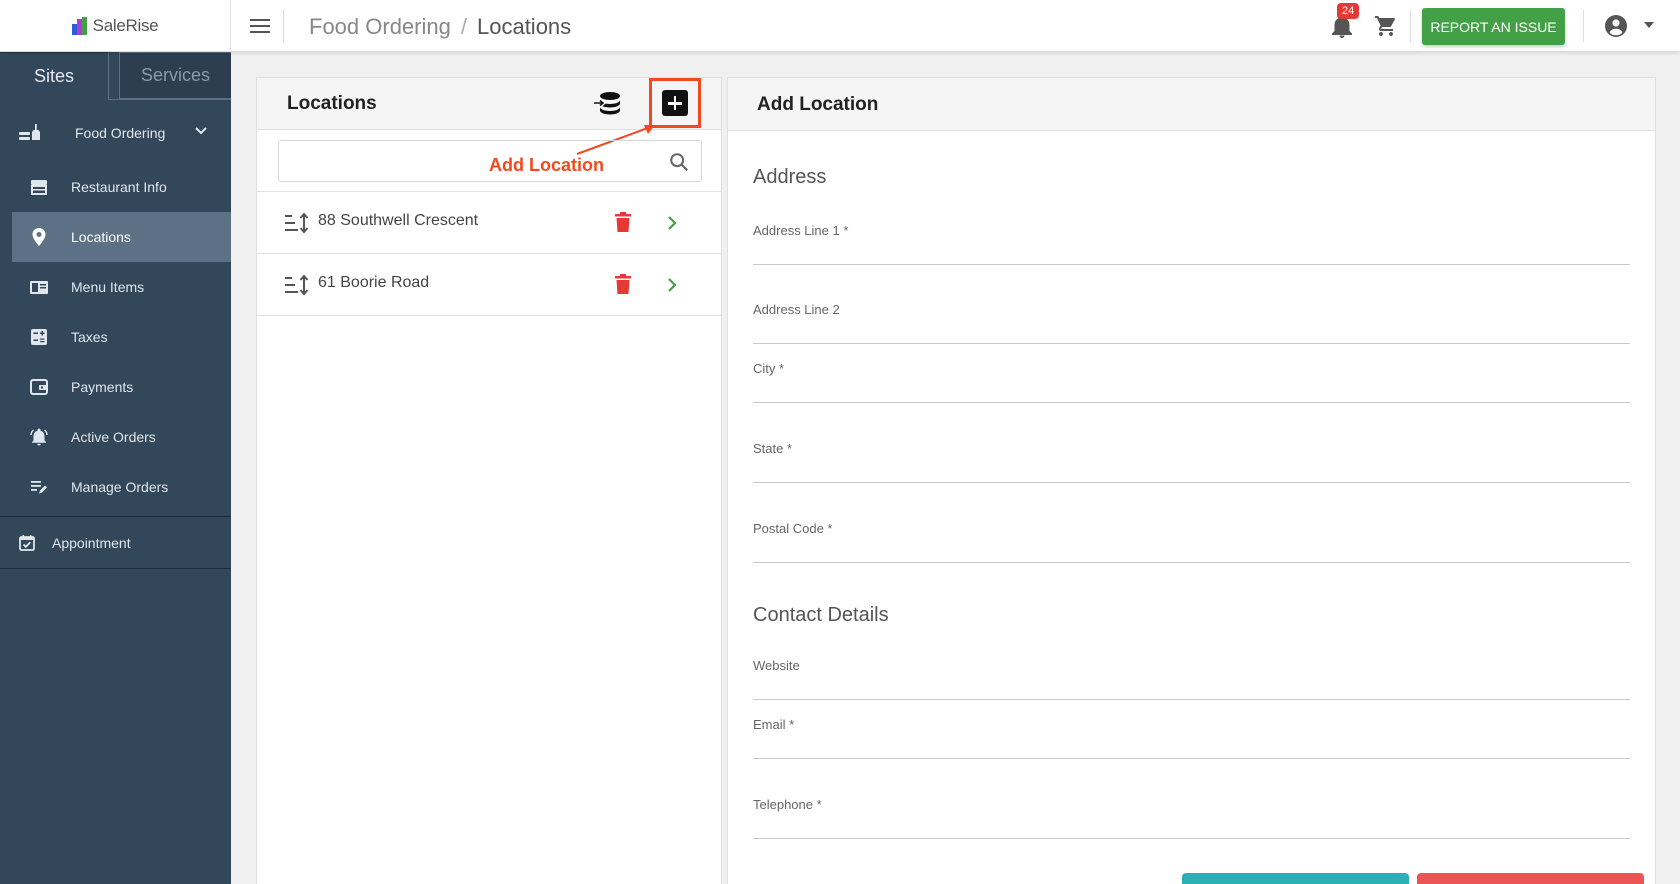  Describe the element at coordinates (39, 437) in the screenshot. I see `bell-ring-icon` at that location.